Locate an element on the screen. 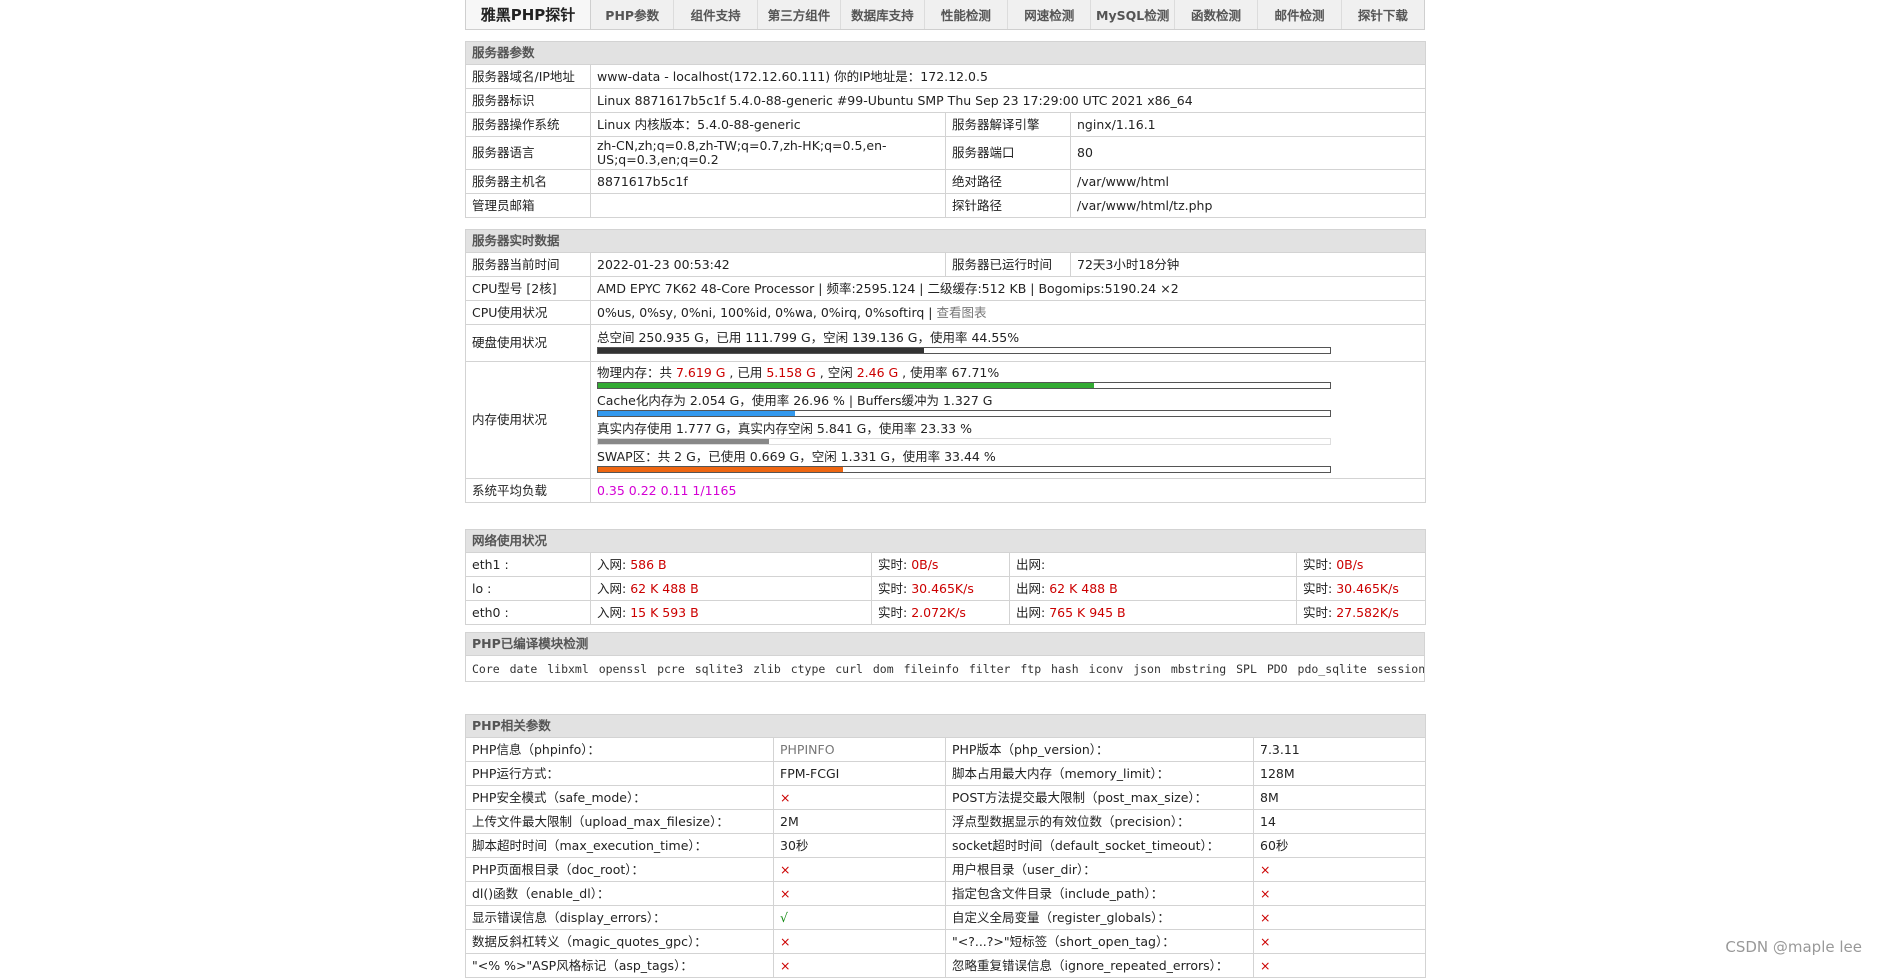  table-row: 服务器主机名 8871617b5c1f 绝对路径 /var/www/html is located at coordinates (946, 181).